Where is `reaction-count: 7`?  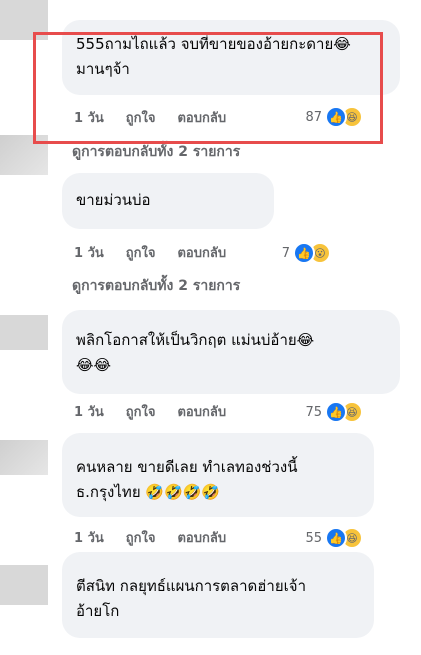
reaction-count: 7 is located at coordinates (285, 253).